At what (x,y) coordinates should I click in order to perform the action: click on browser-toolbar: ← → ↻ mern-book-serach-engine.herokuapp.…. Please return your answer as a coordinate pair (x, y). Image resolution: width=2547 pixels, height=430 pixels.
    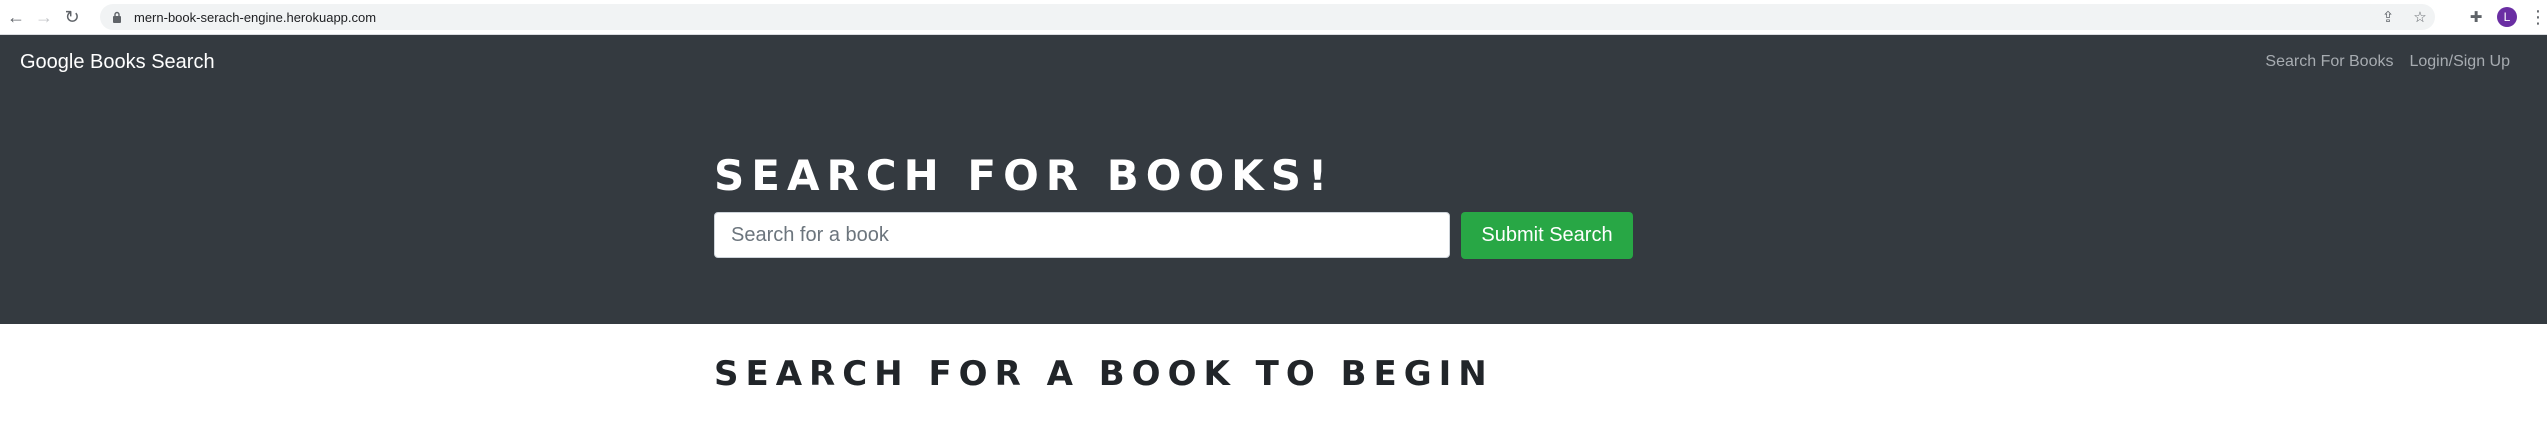
    Looking at the image, I should click on (1273, 17).